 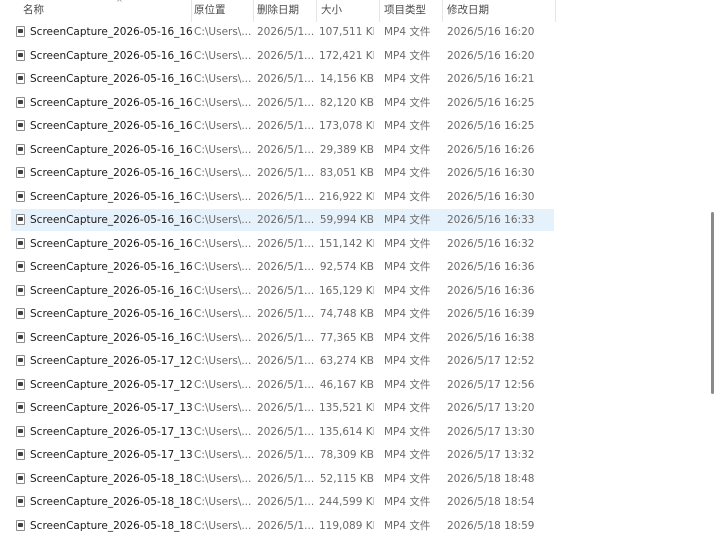 I want to click on column-header-deleted-label: 删除日期, so click(x=278, y=10).